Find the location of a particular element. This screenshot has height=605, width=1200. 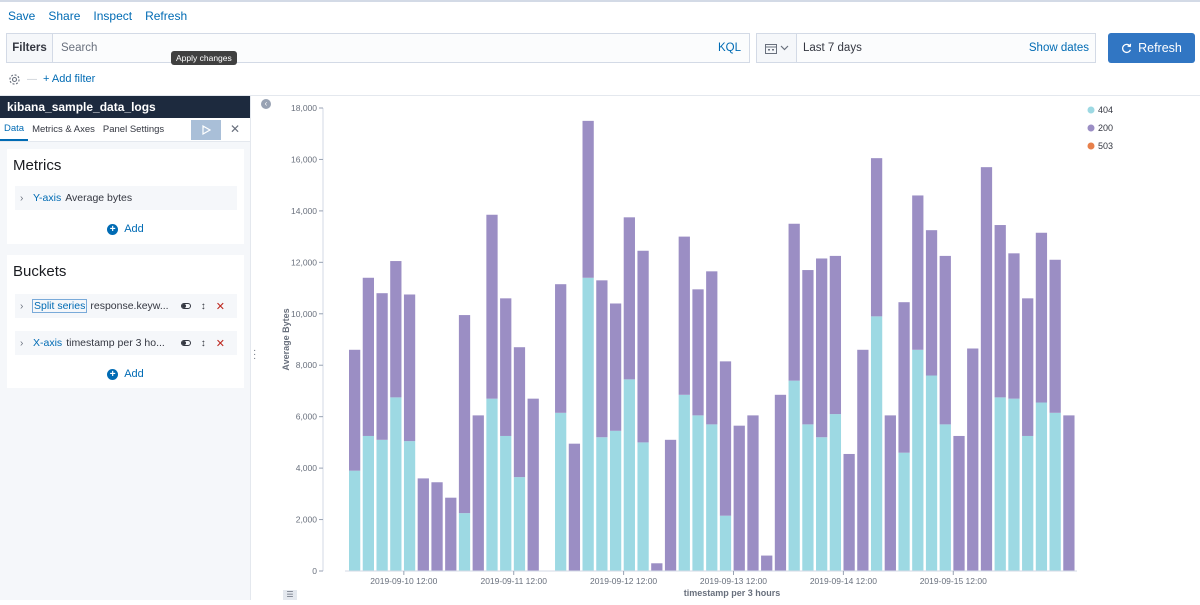

refresh-link: Refresh is located at coordinates (166, 16).